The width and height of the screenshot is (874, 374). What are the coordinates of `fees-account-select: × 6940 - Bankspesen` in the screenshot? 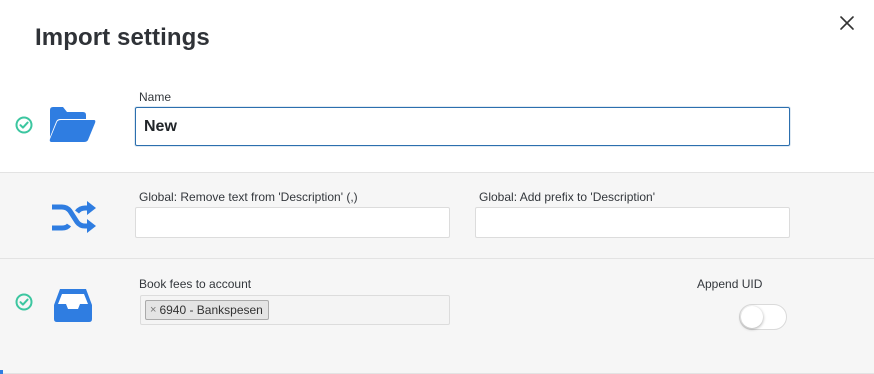 It's located at (295, 310).